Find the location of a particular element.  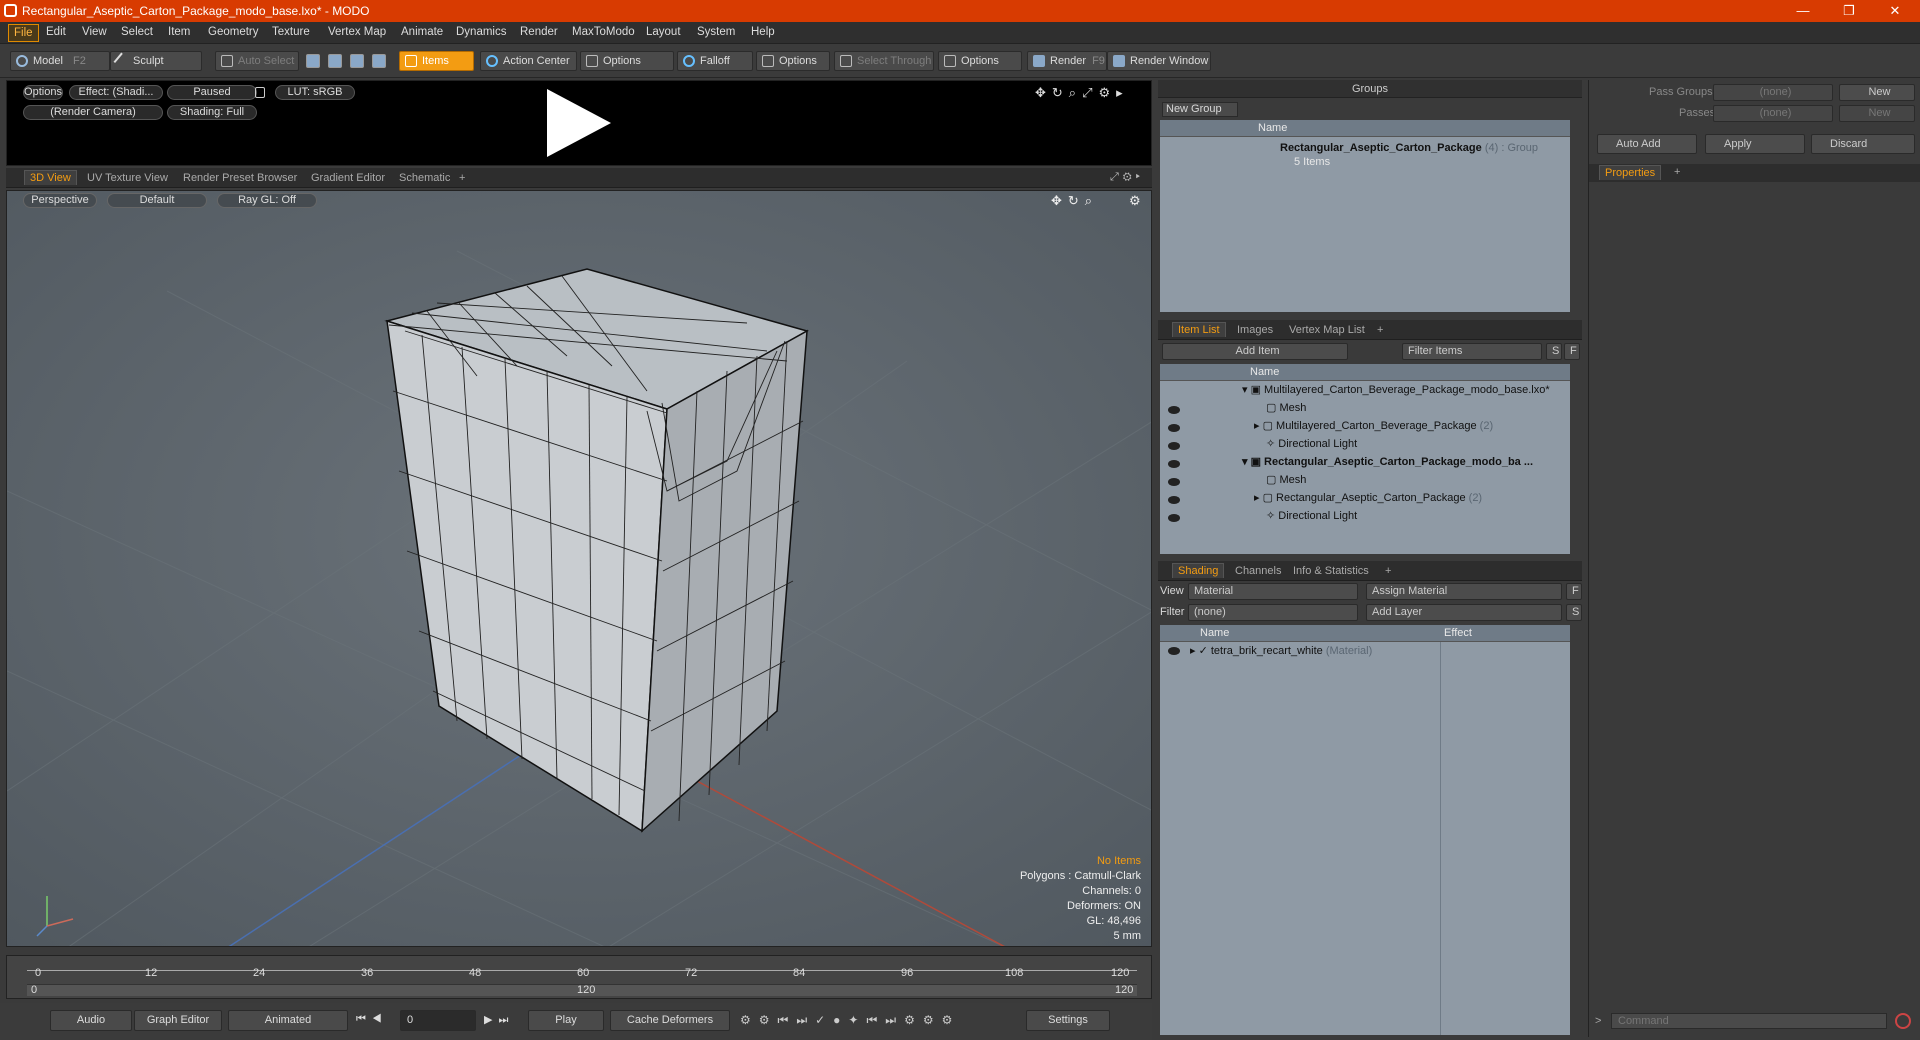

lut-dropdown: LUT: sRGB is located at coordinates (315, 92).